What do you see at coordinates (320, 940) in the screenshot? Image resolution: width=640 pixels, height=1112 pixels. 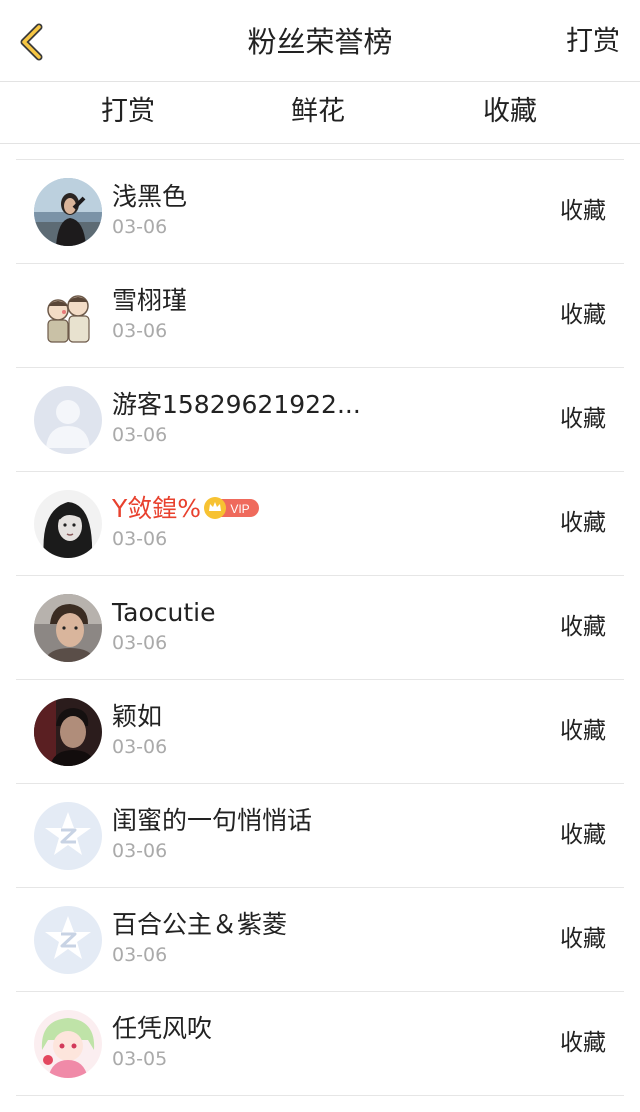 I see `list-item: 百合公主＆紫菱 03-06 收藏` at bounding box center [320, 940].